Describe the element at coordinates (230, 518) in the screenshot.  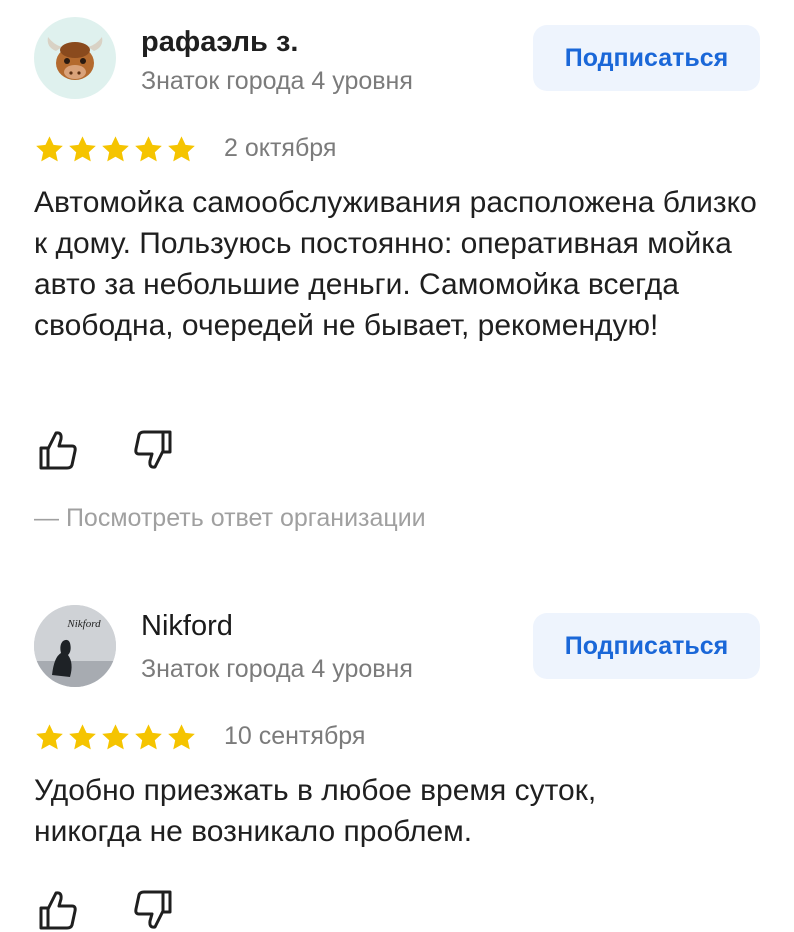
I see `view-organization-answer-link: — Посмотреть ответ организации` at that location.